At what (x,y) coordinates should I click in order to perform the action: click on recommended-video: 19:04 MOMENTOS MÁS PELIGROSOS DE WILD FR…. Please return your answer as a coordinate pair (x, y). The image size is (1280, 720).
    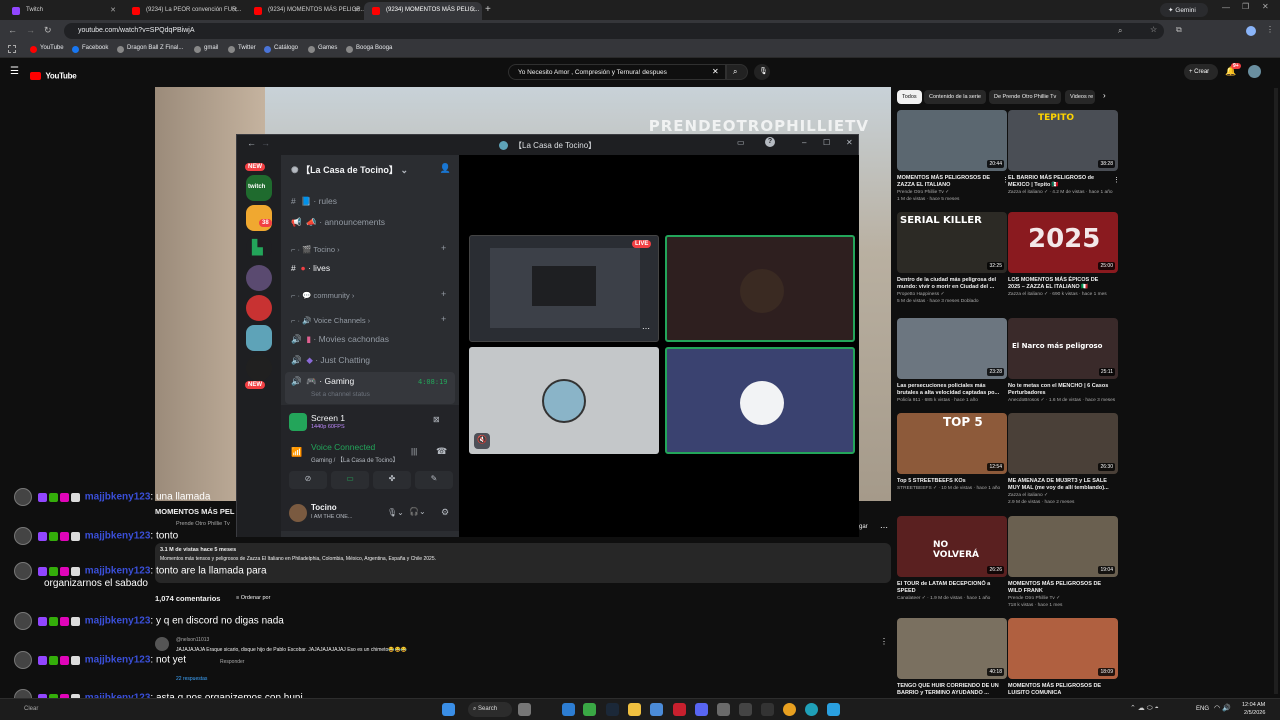
    Looking at the image, I should click on (1063, 562).